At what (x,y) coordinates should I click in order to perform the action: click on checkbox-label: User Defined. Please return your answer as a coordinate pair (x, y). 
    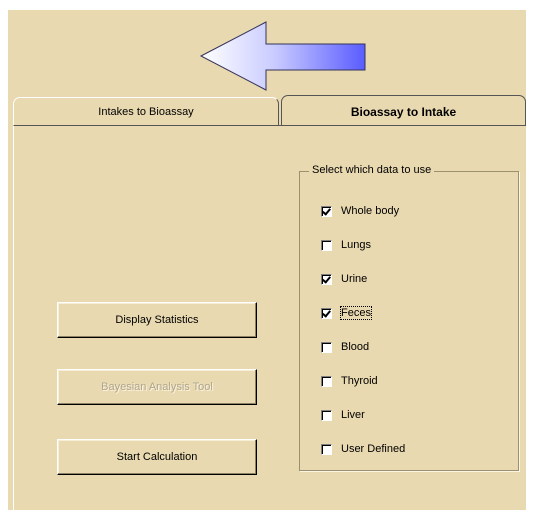
    Looking at the image, I should click on (373, 449).